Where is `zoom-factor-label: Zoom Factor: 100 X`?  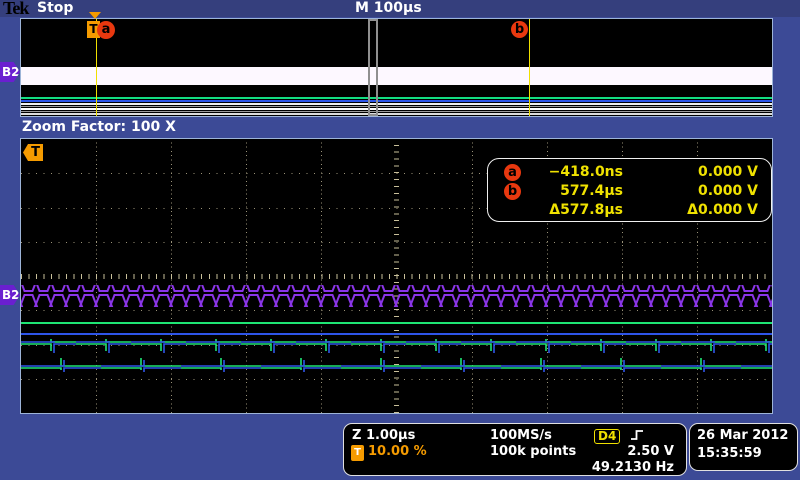
zoom-factor-label: Zoom Factor: 100 X is located at coordinates (99, 127).